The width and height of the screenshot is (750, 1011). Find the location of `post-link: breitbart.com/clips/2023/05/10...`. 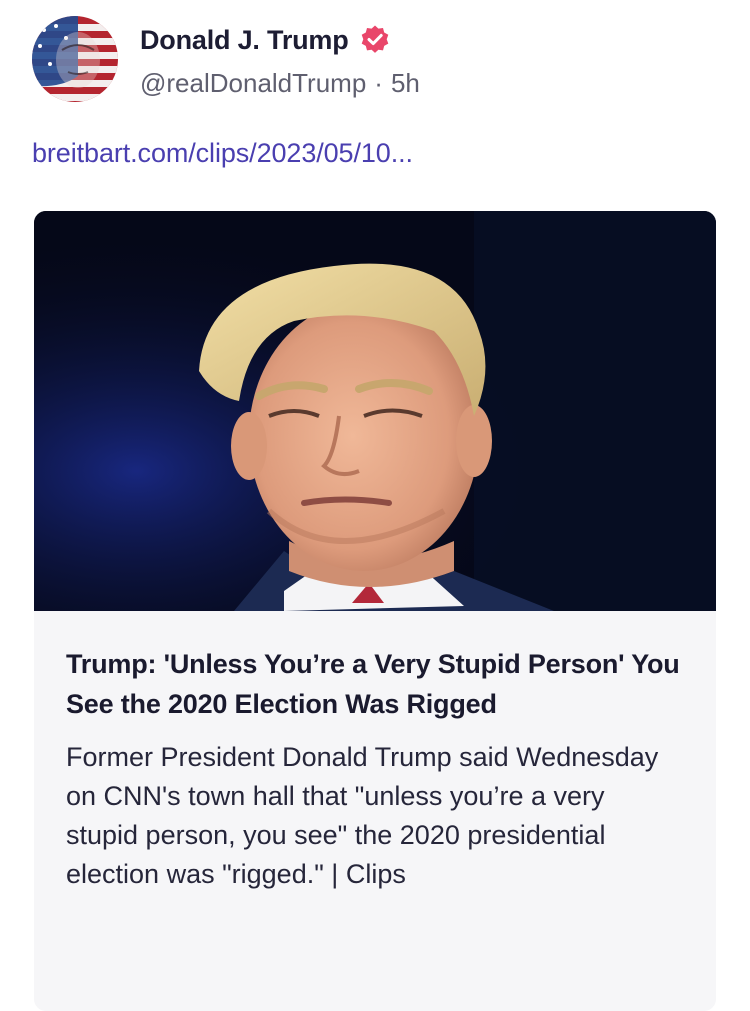

post-link: breitbart.com/clips/2023/05/10... is located at coordinates (222, 153).